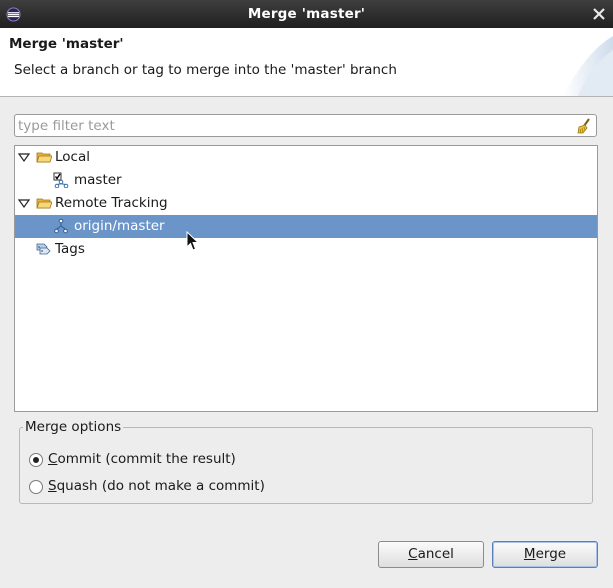 The width and height of the screenshot is (613, 588). Describe the element at coordinates (66, 44) in the screenshot. I see `dialog-title: Merge 'master'` at that location.